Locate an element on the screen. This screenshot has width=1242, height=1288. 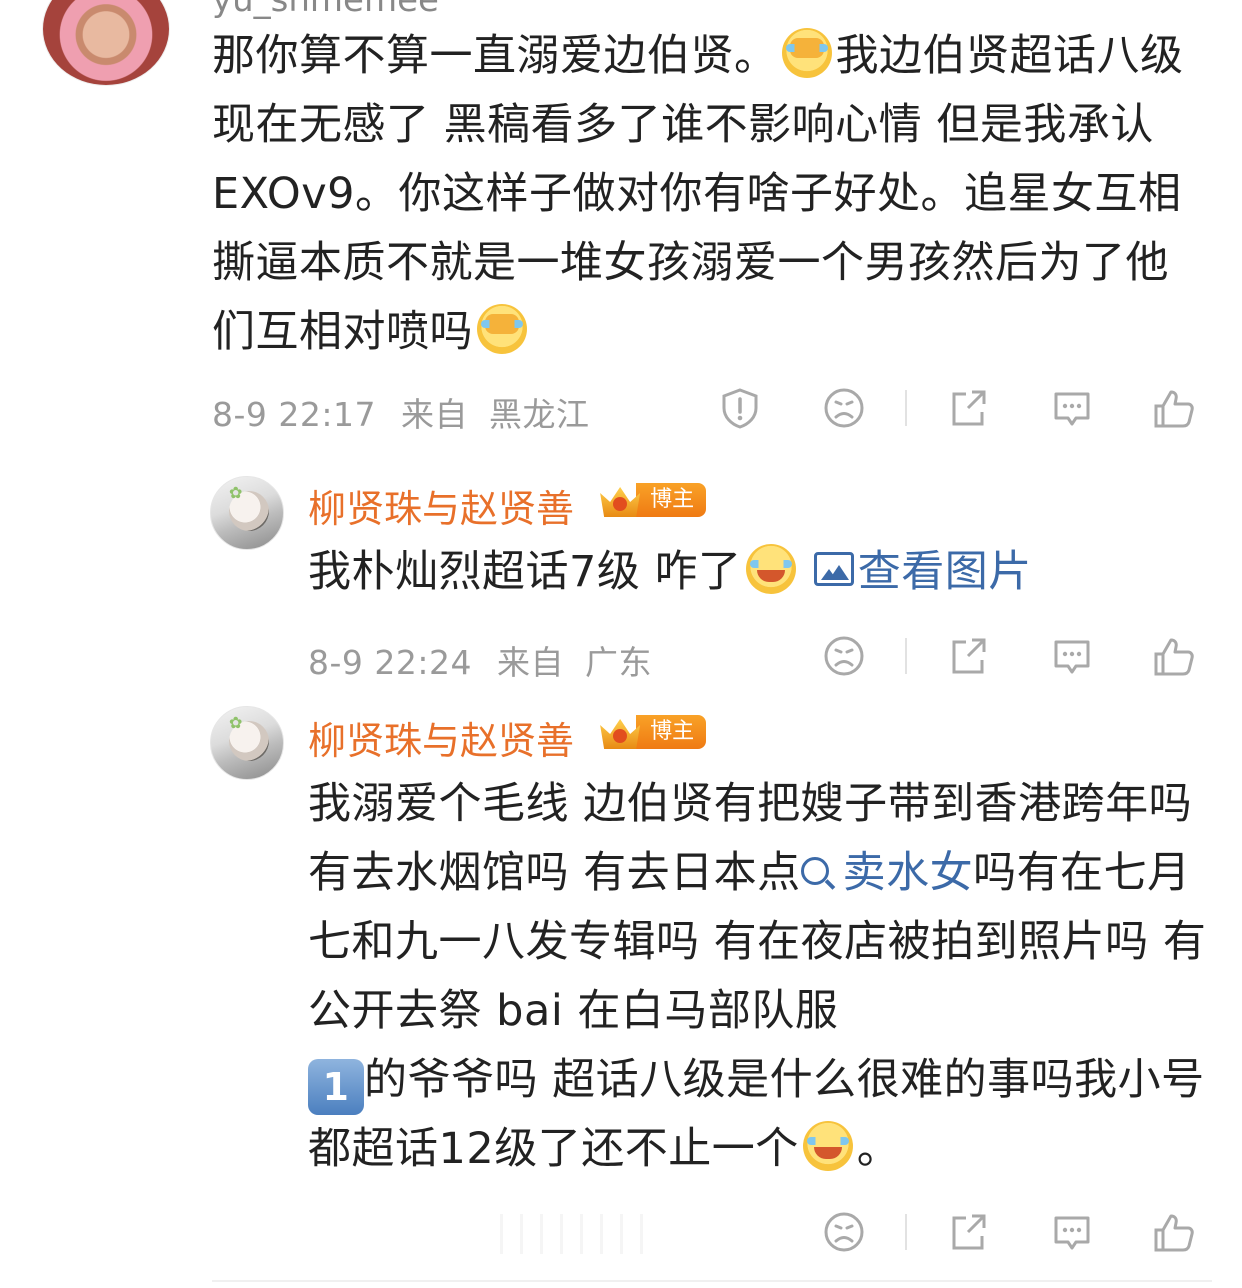
reply-time: 8-9 22:24 is located at coordinates (390, 662).